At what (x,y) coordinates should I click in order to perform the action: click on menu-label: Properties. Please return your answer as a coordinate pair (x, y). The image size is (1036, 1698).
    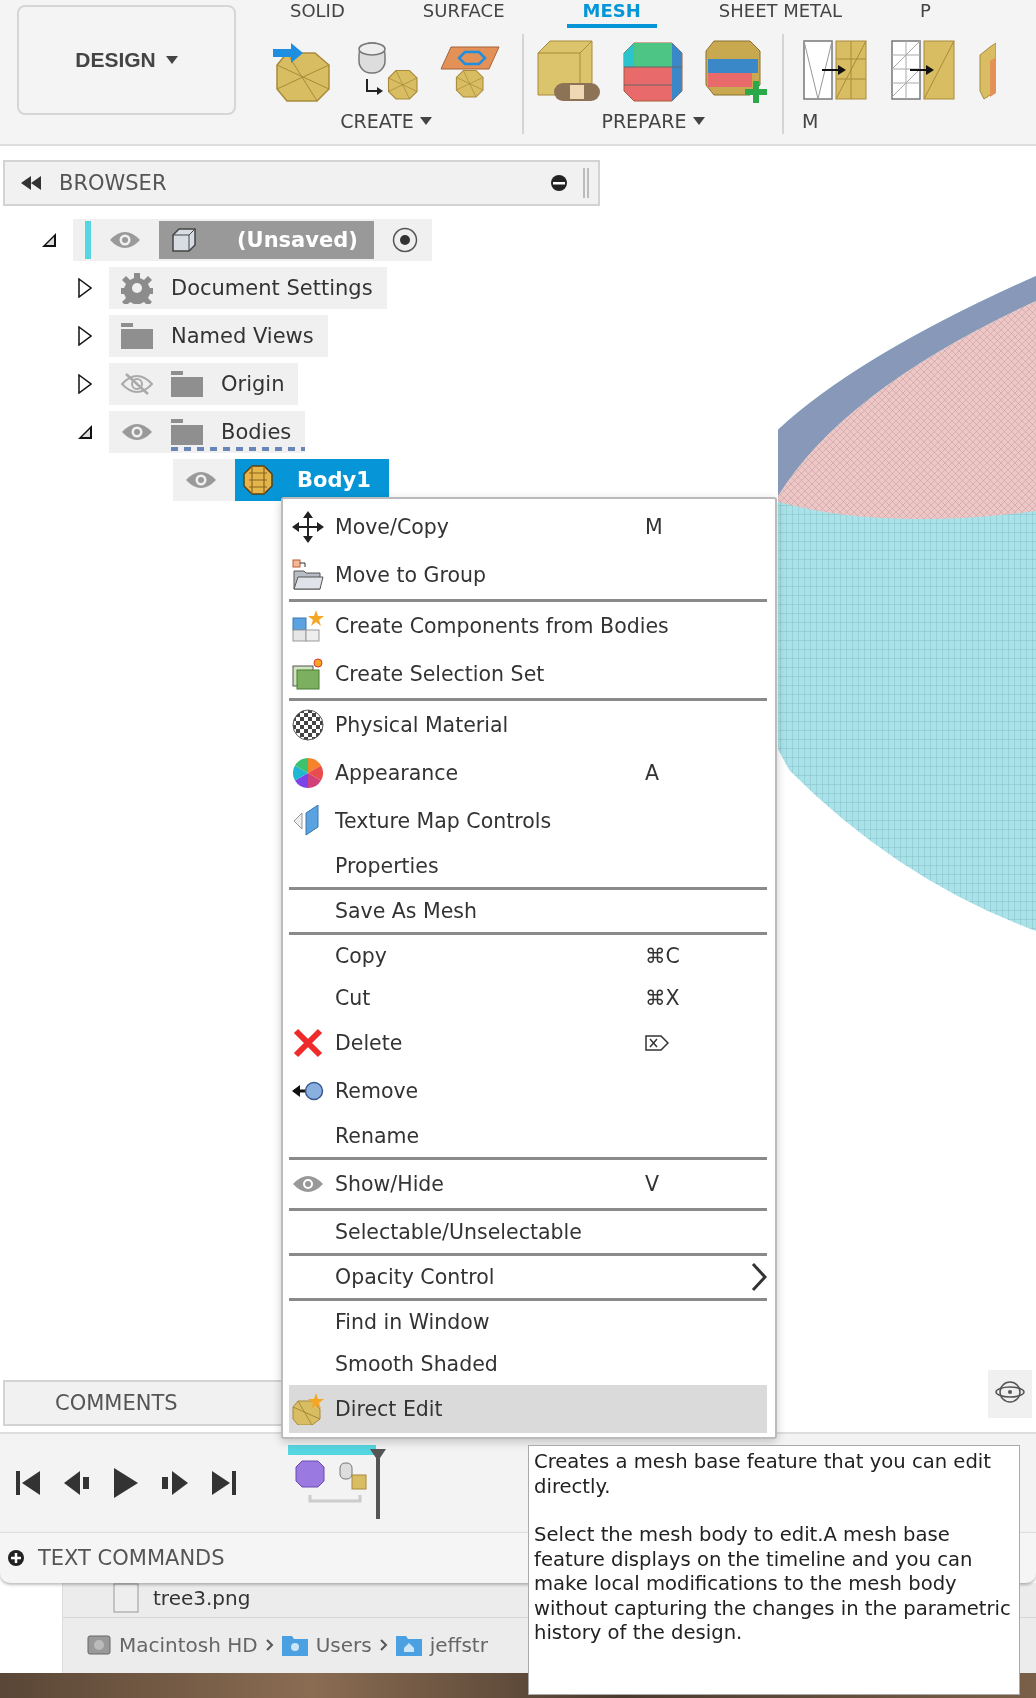
    Looking at the image, I should click on (387, 866).